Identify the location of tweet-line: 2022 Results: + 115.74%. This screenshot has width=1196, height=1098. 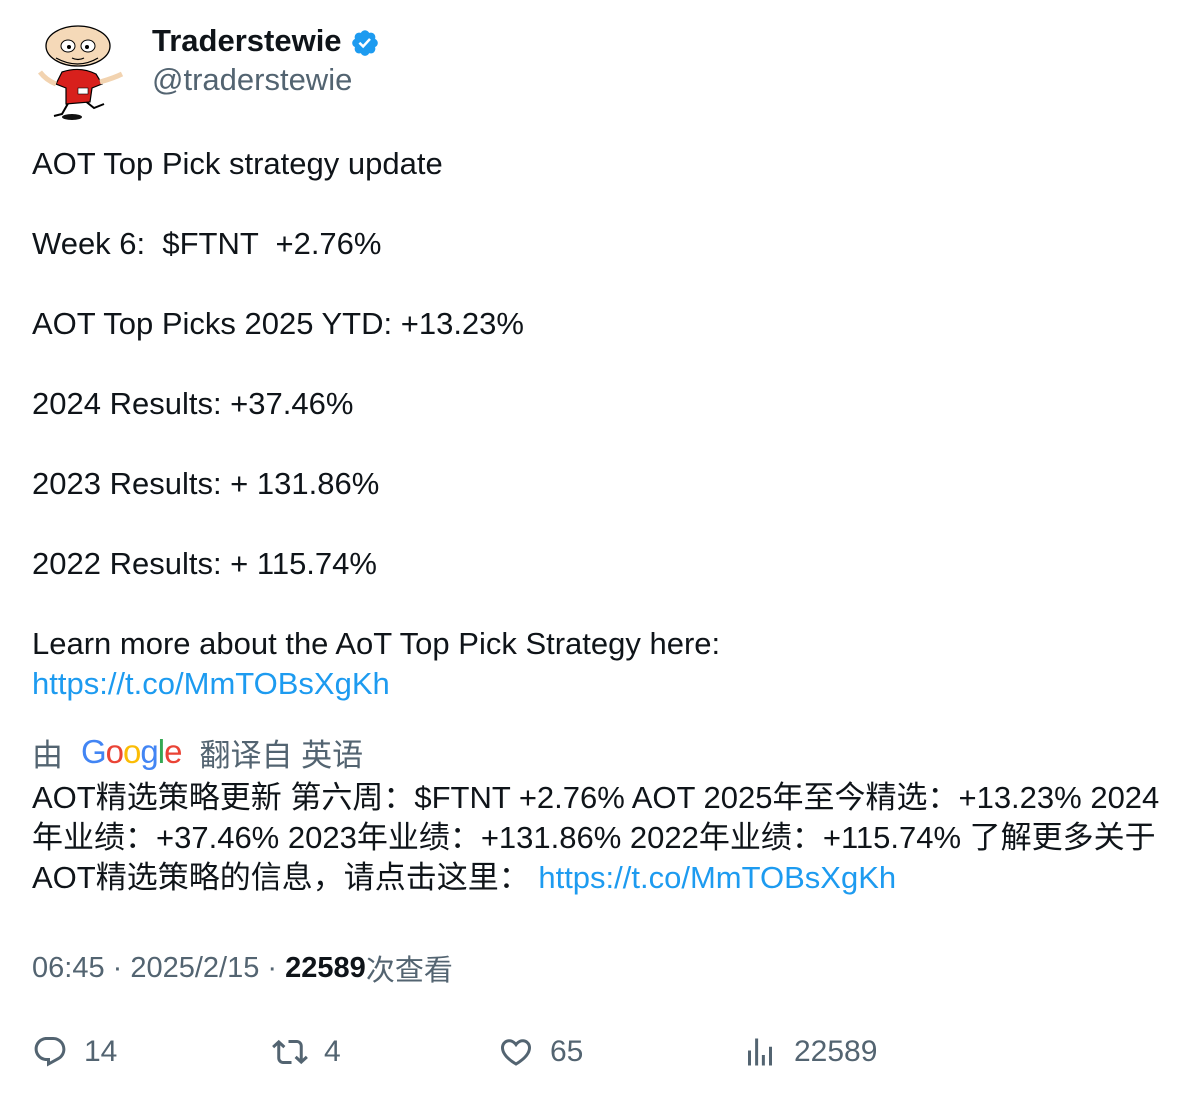
(204, 563).